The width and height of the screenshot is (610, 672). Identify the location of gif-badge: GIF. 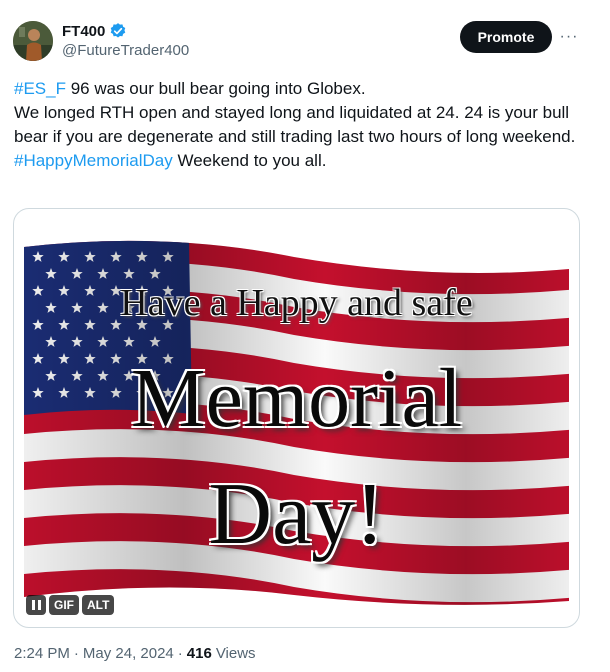
(64, 605).